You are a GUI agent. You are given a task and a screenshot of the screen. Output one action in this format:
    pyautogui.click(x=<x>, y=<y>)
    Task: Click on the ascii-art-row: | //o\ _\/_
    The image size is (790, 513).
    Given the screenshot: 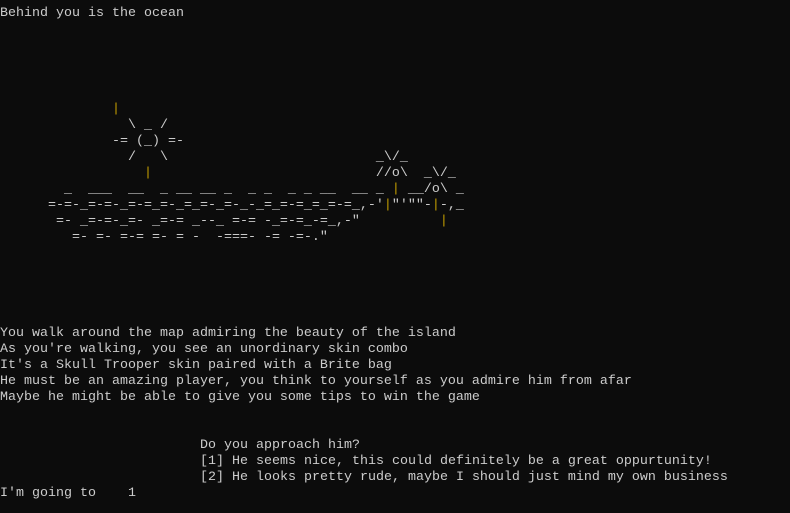 What is the action you would take?
    pyautogui.click(x=228, y=174)
    